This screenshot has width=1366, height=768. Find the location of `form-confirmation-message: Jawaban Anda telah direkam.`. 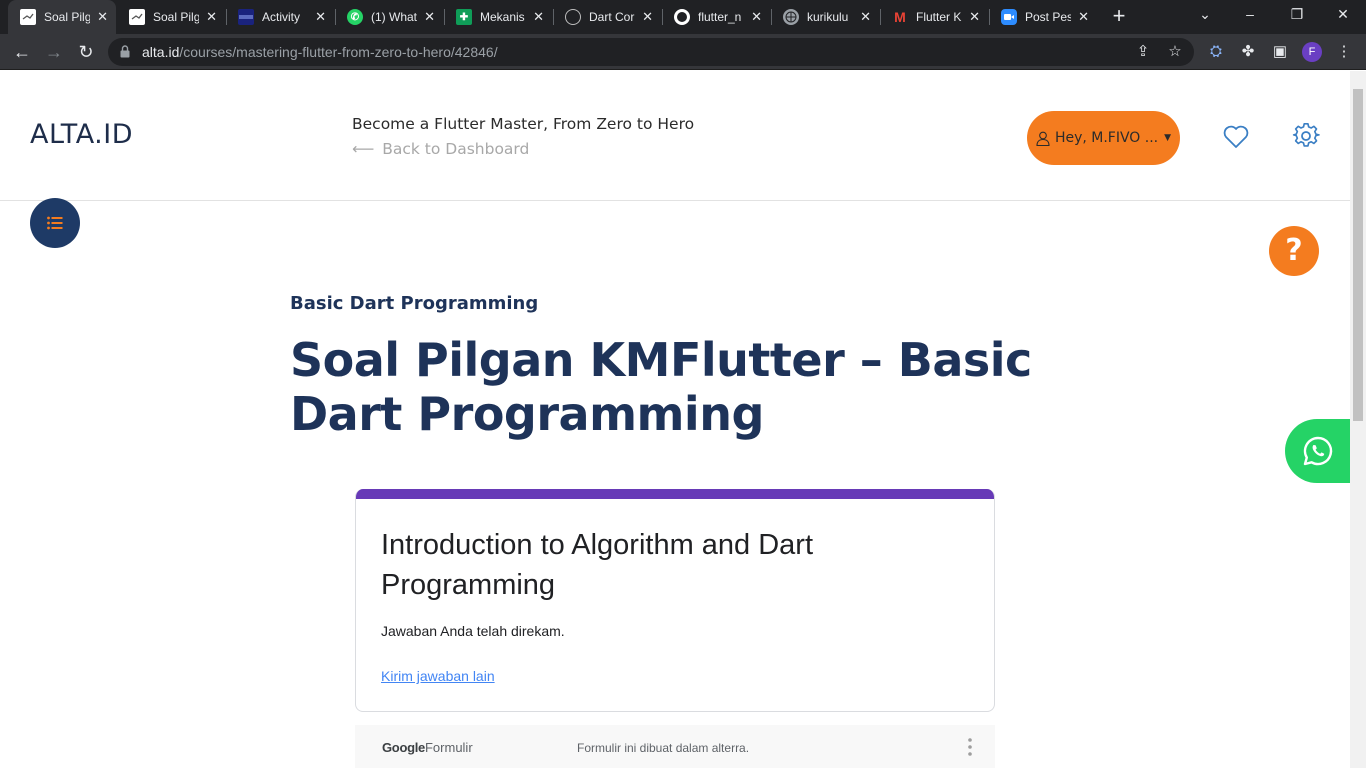

form-confirmation-message: Jawaban Anda telah direkam. is located at coordinates (473, 631).